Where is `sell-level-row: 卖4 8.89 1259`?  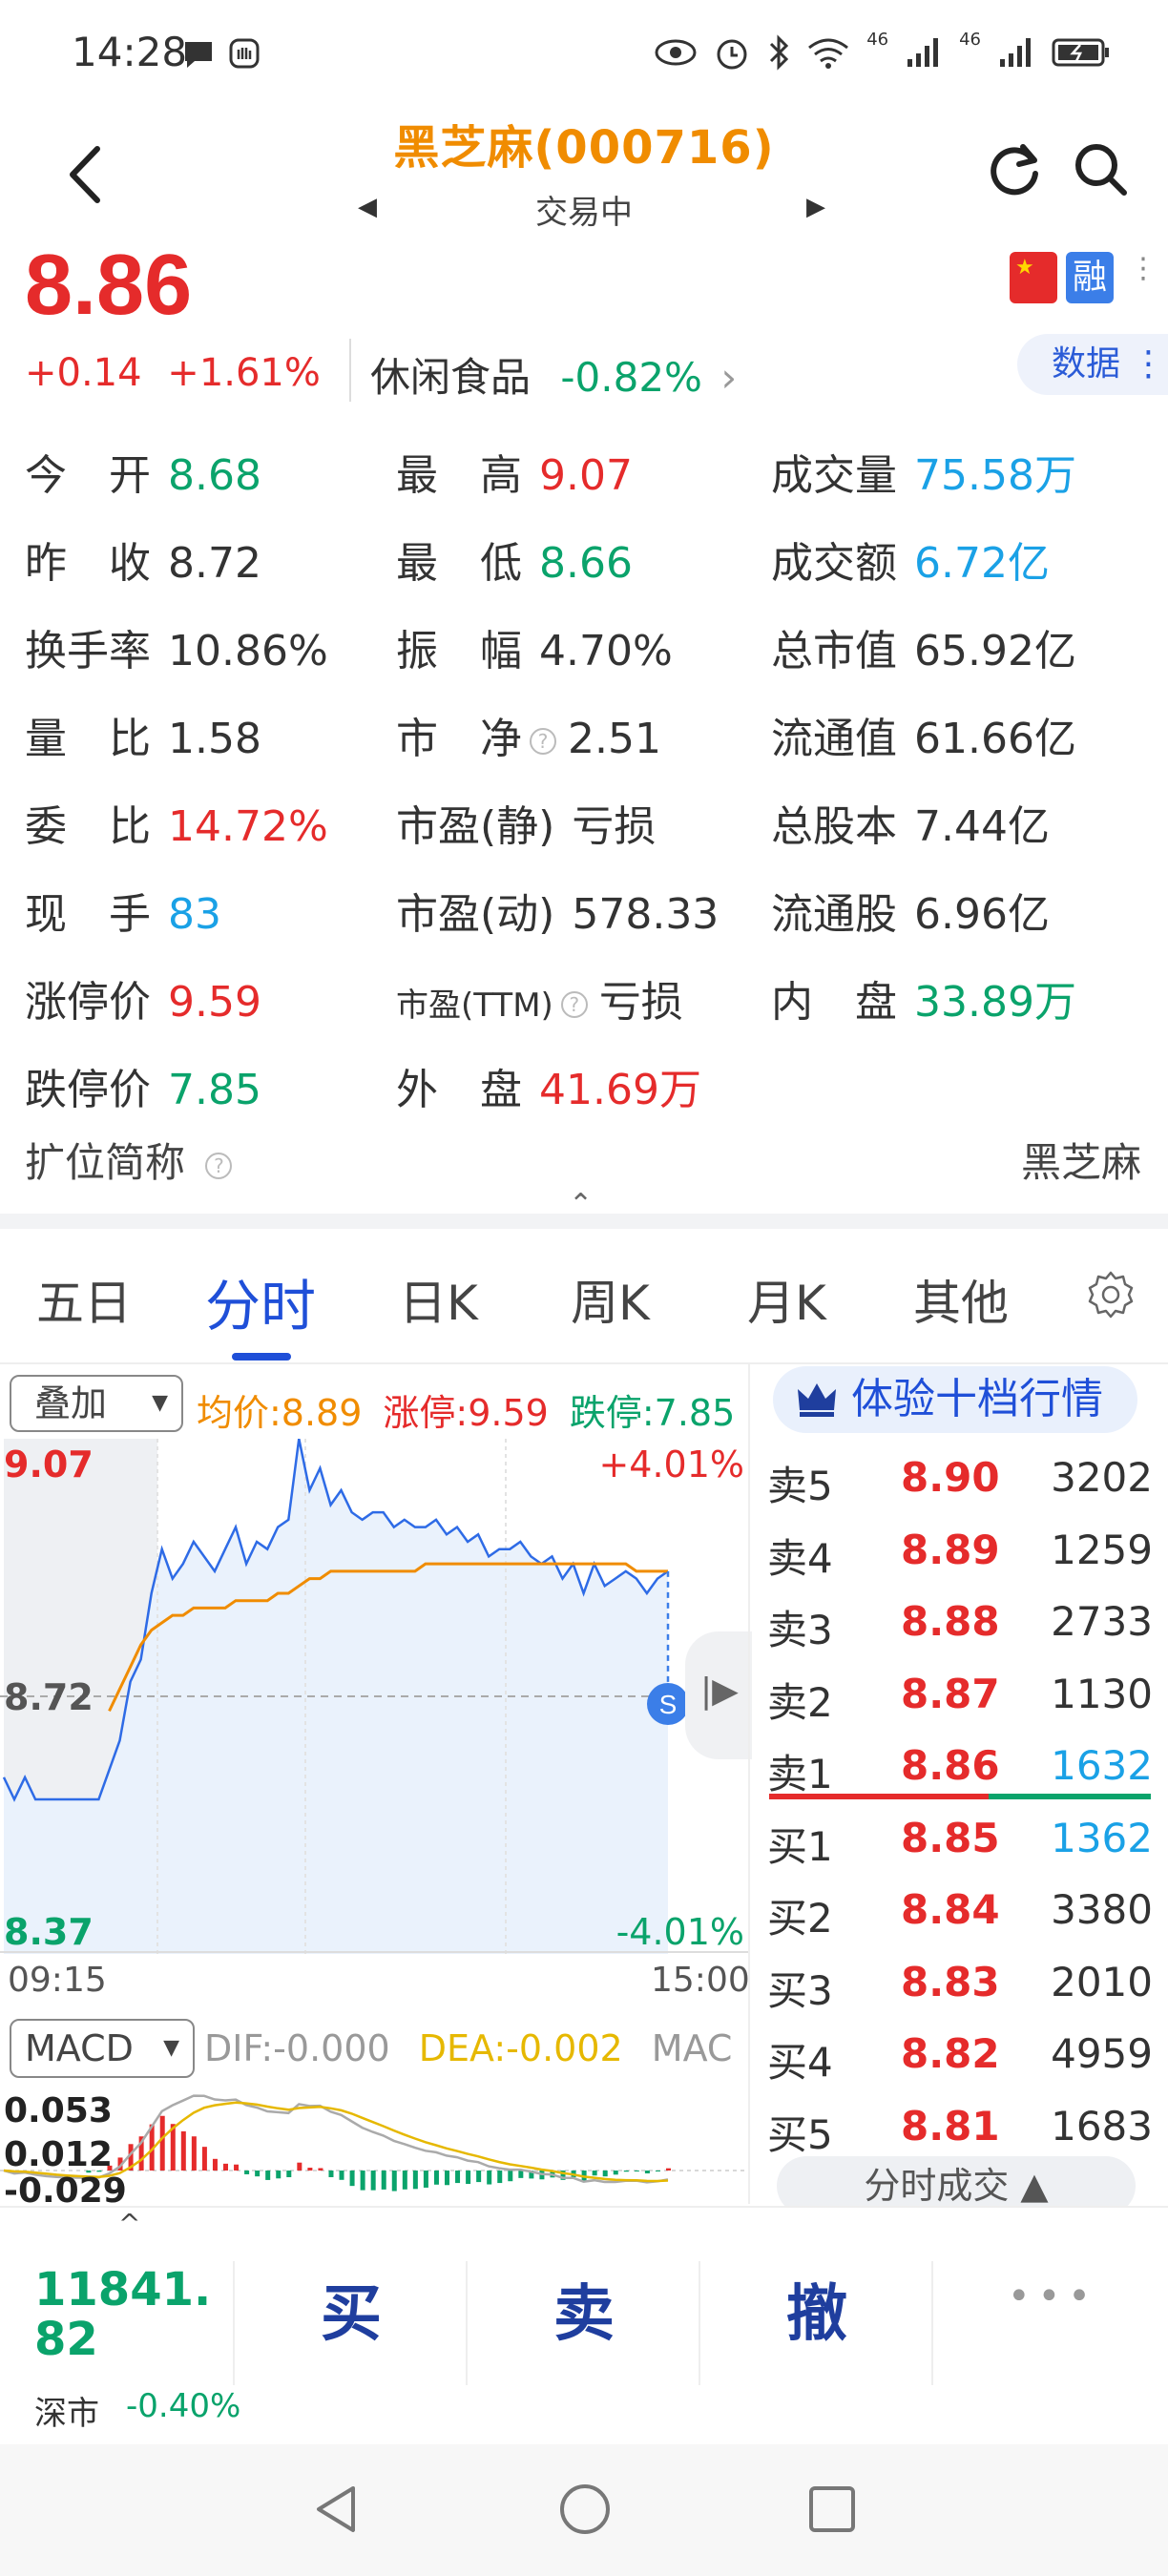 sell-level-row: 卖4 8.89 1259 is located at coordinates (960, 1550).